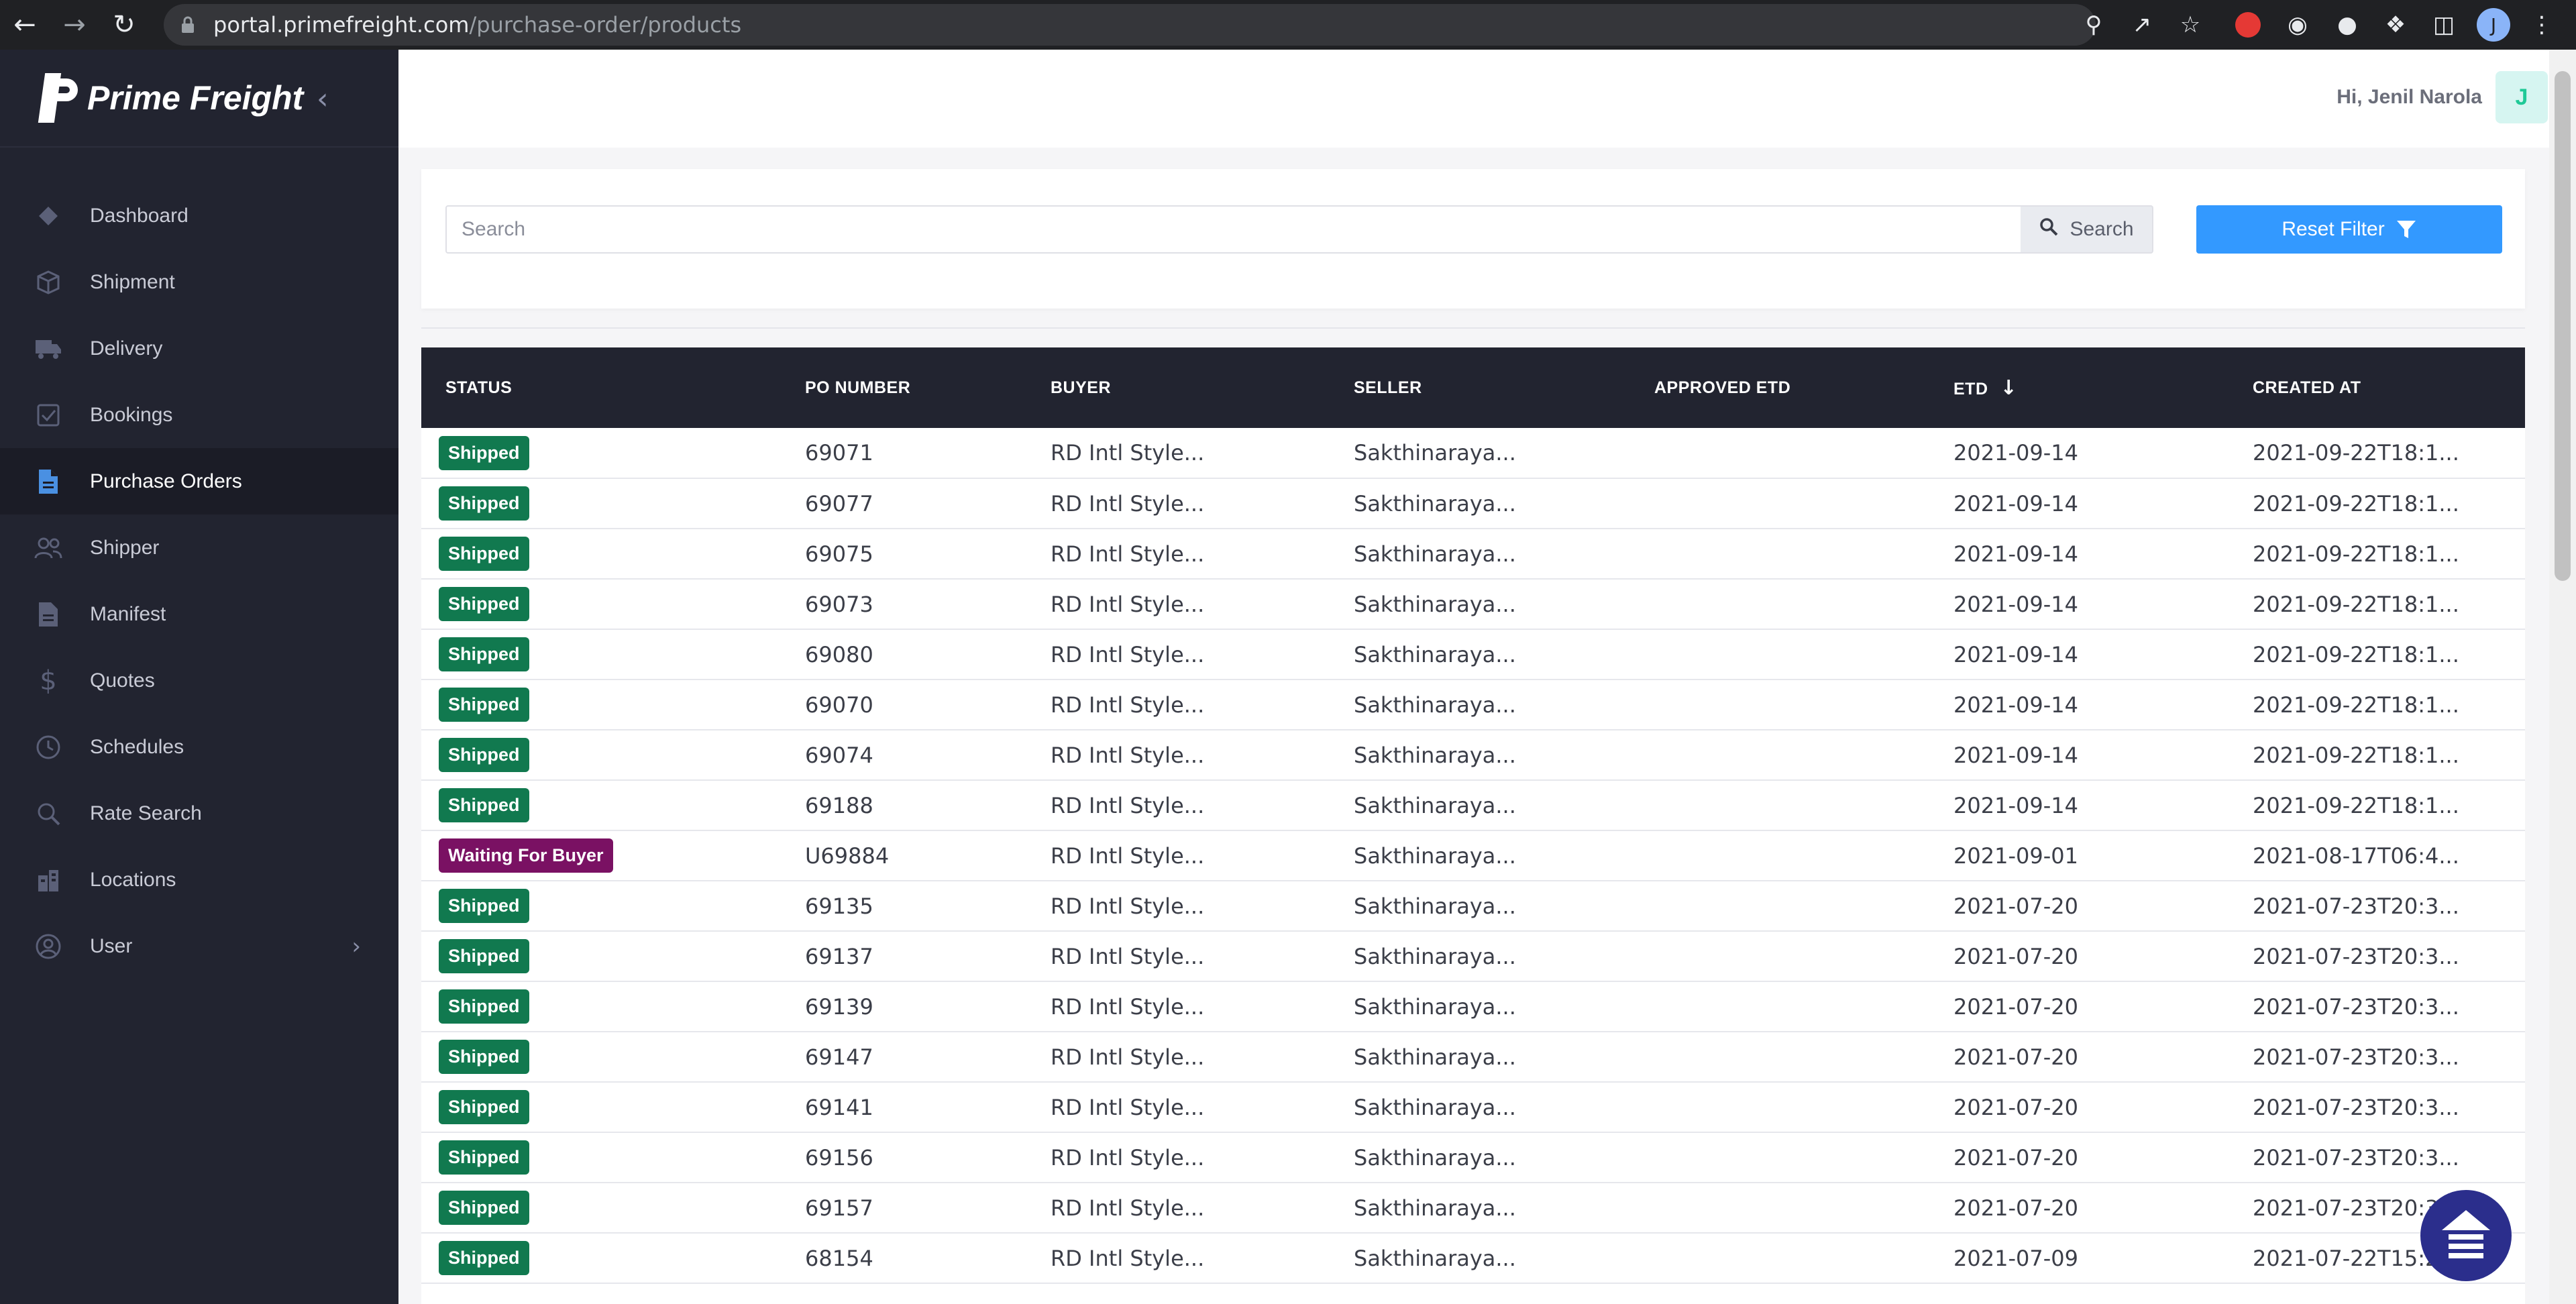 The height and width of the screenshot is (1304, 2576). What do you see at coordinates (2079, 387) in the screenshot?
I see `column-header-etd: ETD ↓` at bounding box center [2079, 387].